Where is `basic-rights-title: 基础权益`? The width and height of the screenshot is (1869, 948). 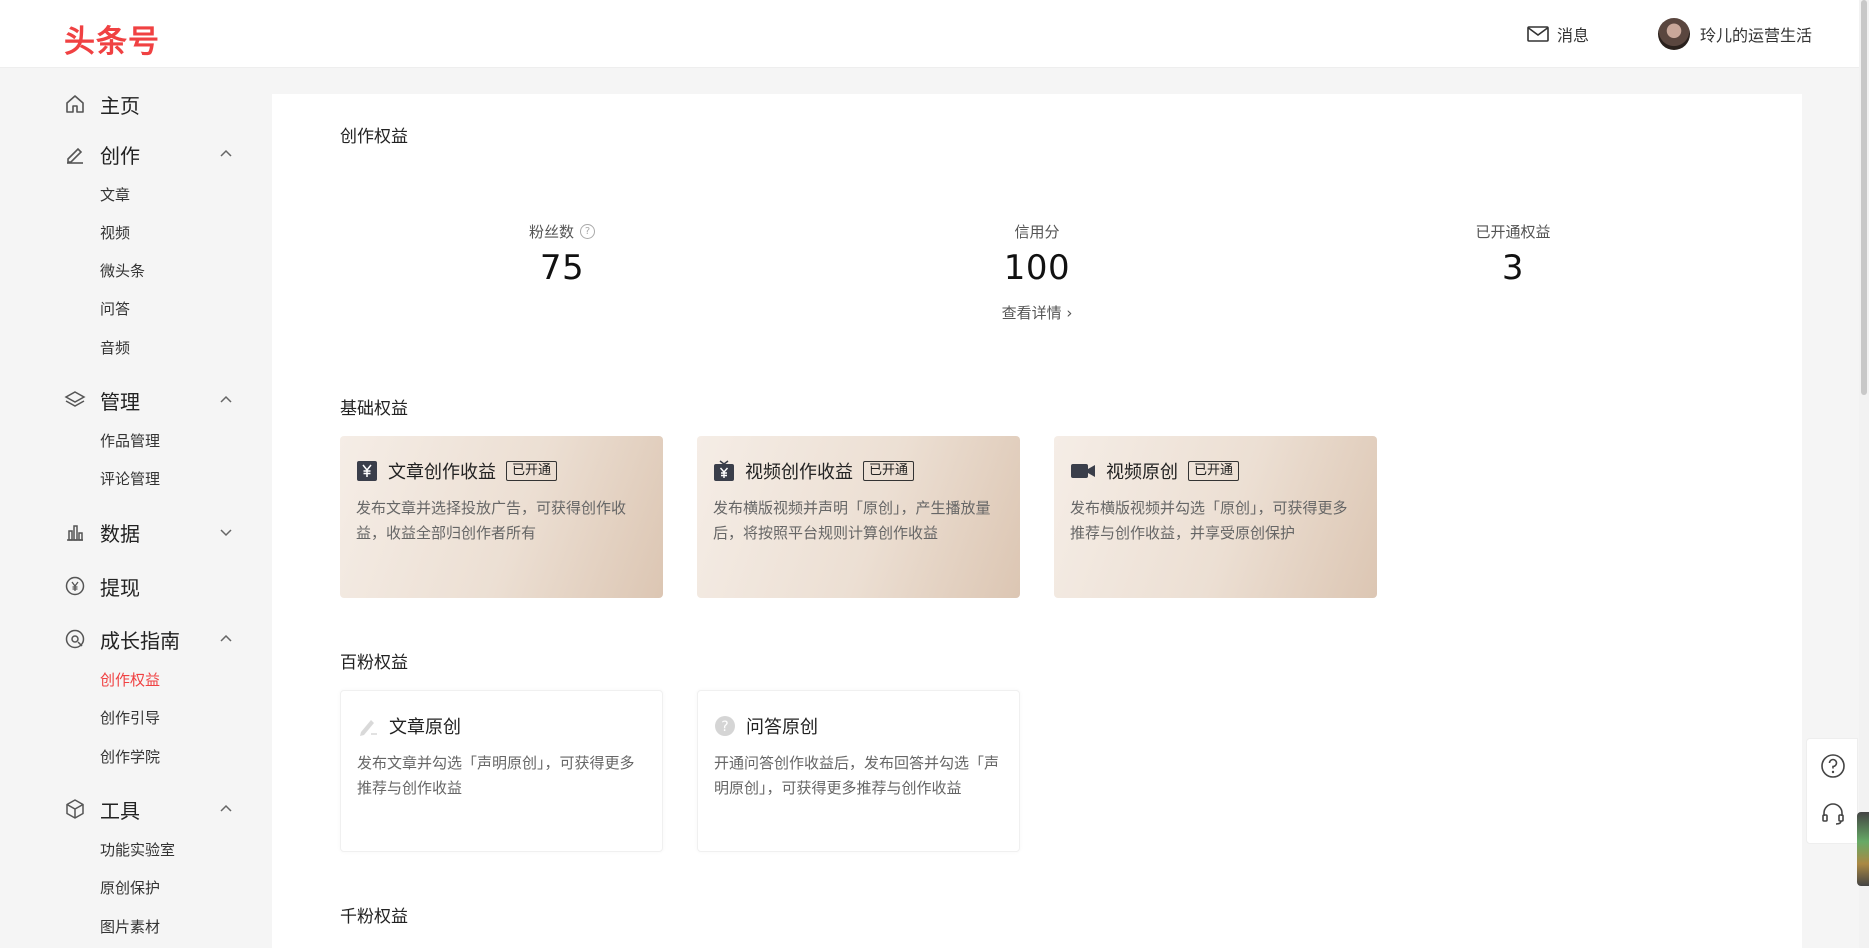 basic-rights-title: 基础权益 is located at coordinates (374, 409).